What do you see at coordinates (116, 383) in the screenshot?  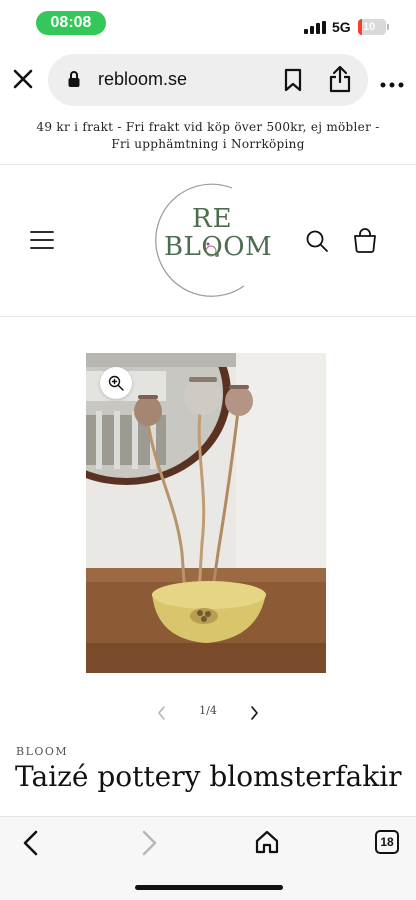 I see `zoom-icon` at bounding box center [116, 383].